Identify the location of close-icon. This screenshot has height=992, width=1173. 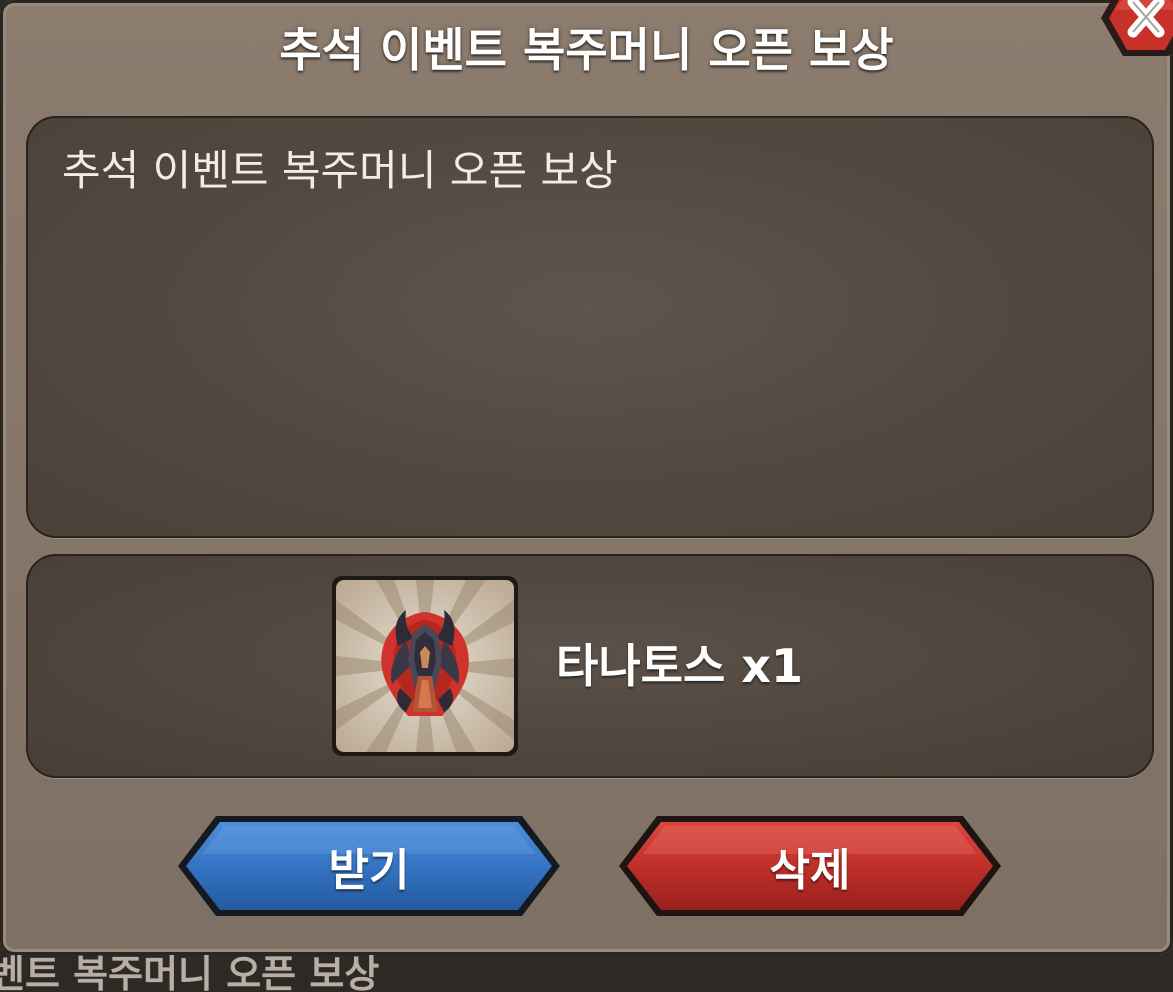
(1137, 28).